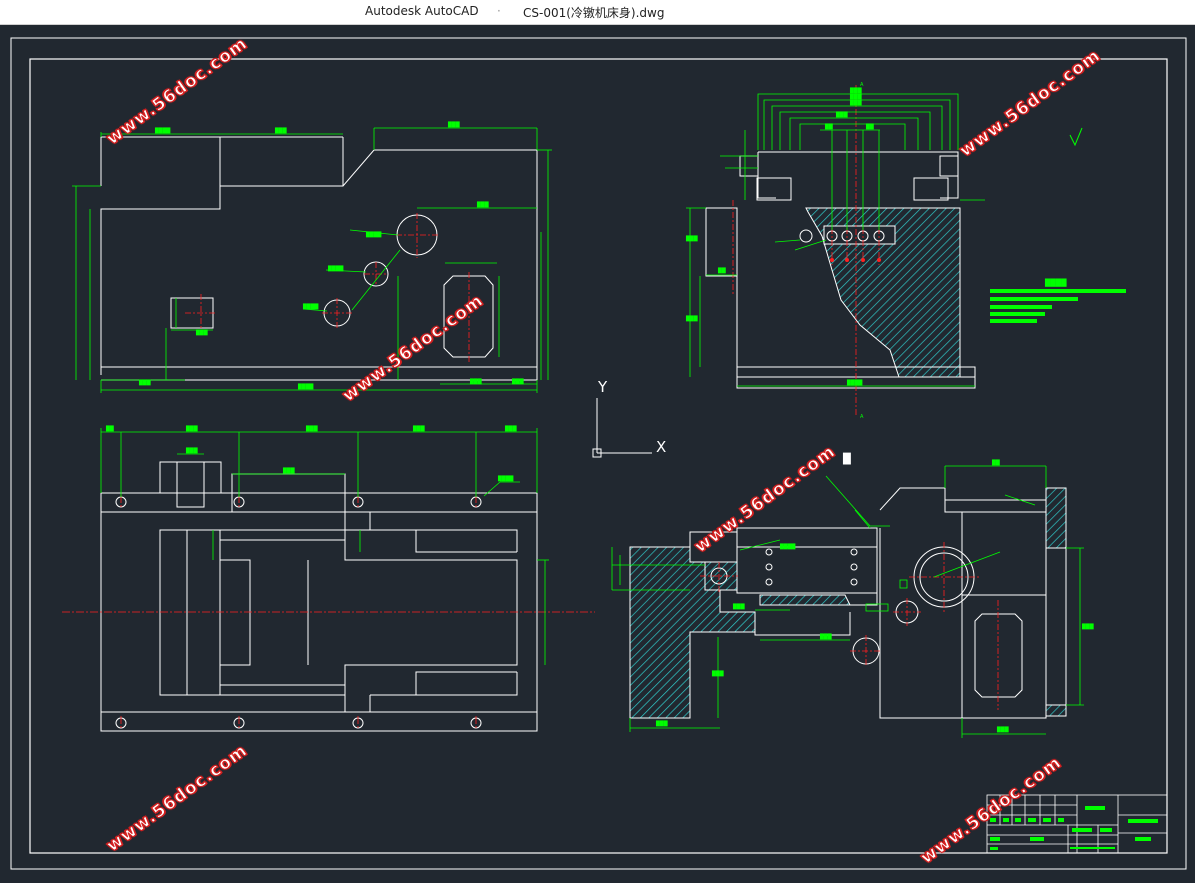  I want to click on ucs-icon, so click(622, 428).